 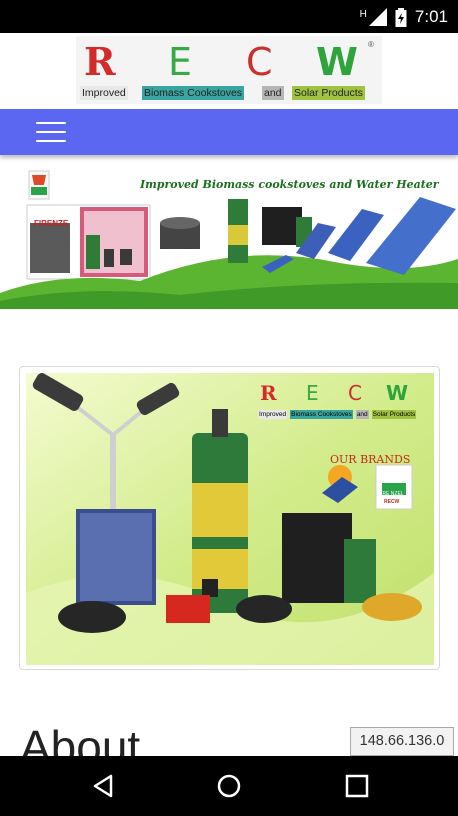 I want to click on logo-tag-solar: Solar Products, so click(x=328, y=93).